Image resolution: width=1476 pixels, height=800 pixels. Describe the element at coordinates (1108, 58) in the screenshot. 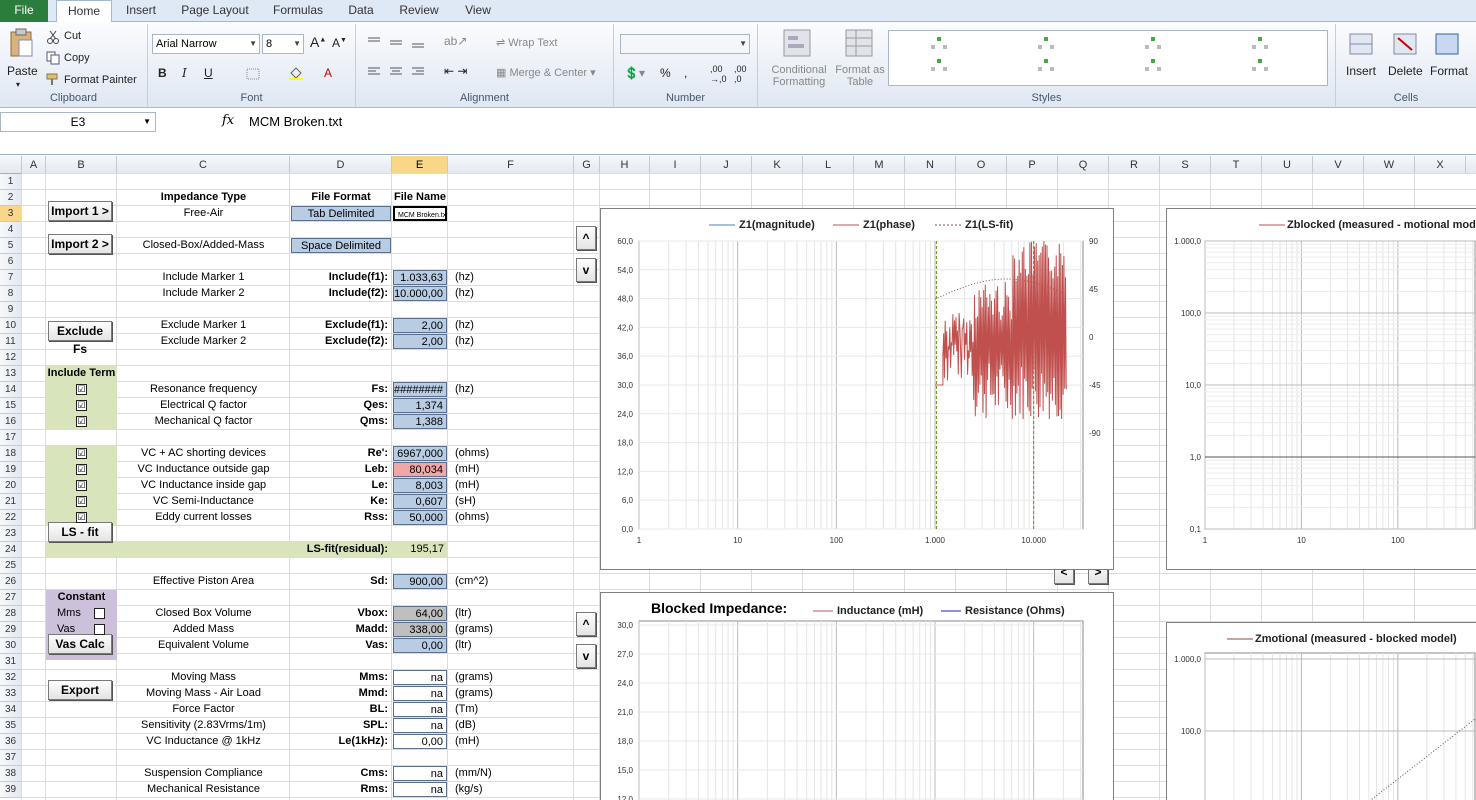

I see `cell-styles-gallery` at that location.